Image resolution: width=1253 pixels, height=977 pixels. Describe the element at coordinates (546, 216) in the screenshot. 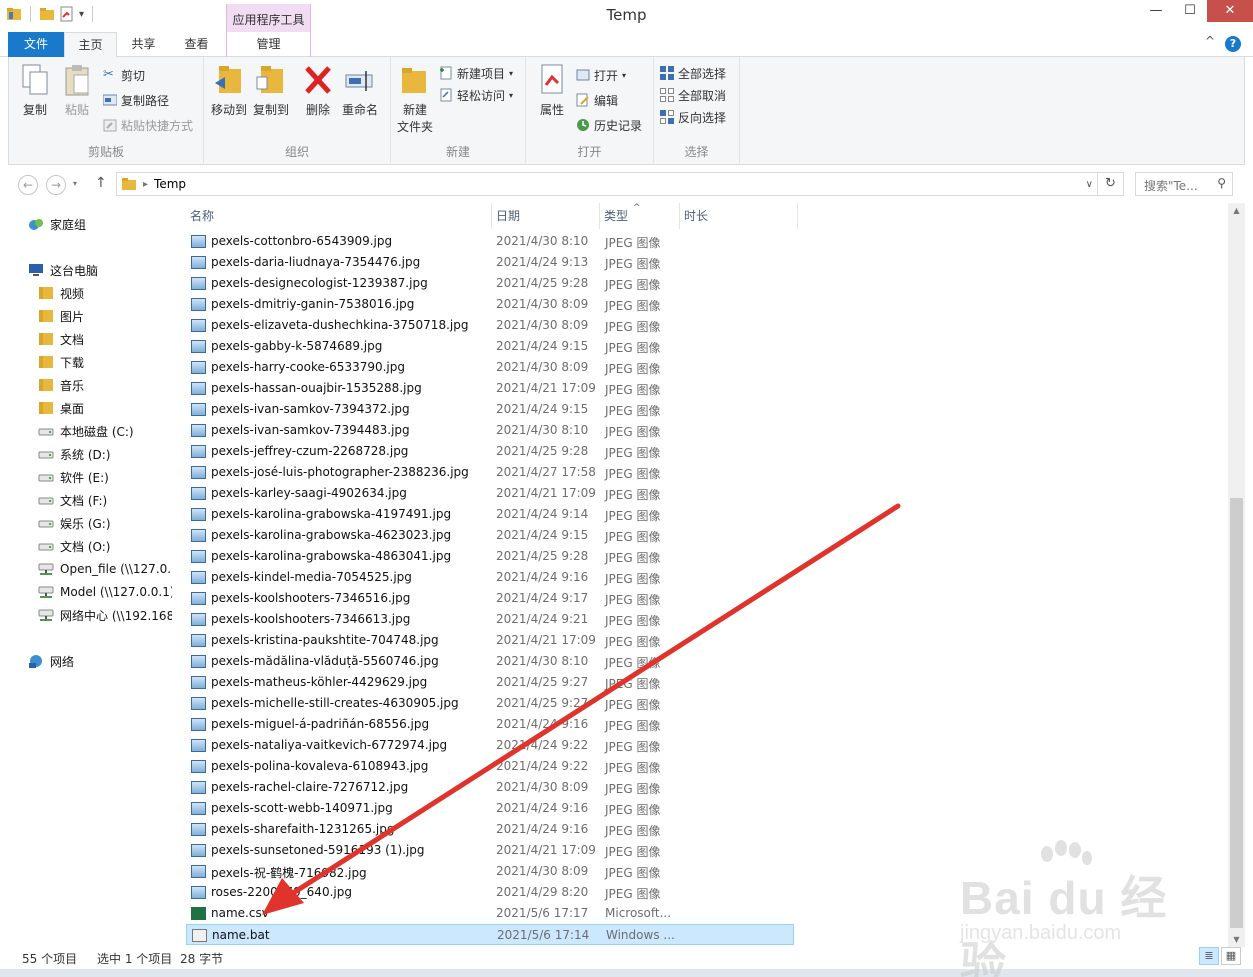

I see `column-header-date: 日期` at that location.